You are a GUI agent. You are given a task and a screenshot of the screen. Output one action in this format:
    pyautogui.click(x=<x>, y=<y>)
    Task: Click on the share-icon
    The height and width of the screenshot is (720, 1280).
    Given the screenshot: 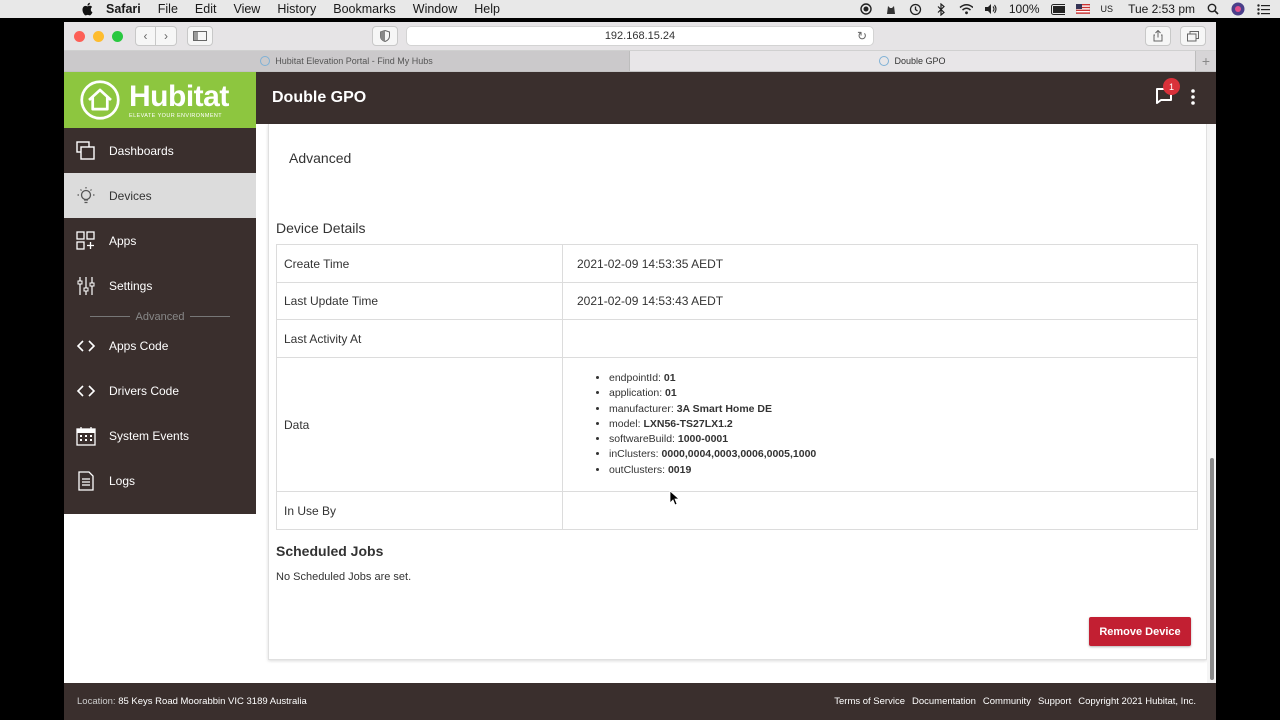 What is the action you would take?
    pyautogui.click(x=1158, y=36)
    